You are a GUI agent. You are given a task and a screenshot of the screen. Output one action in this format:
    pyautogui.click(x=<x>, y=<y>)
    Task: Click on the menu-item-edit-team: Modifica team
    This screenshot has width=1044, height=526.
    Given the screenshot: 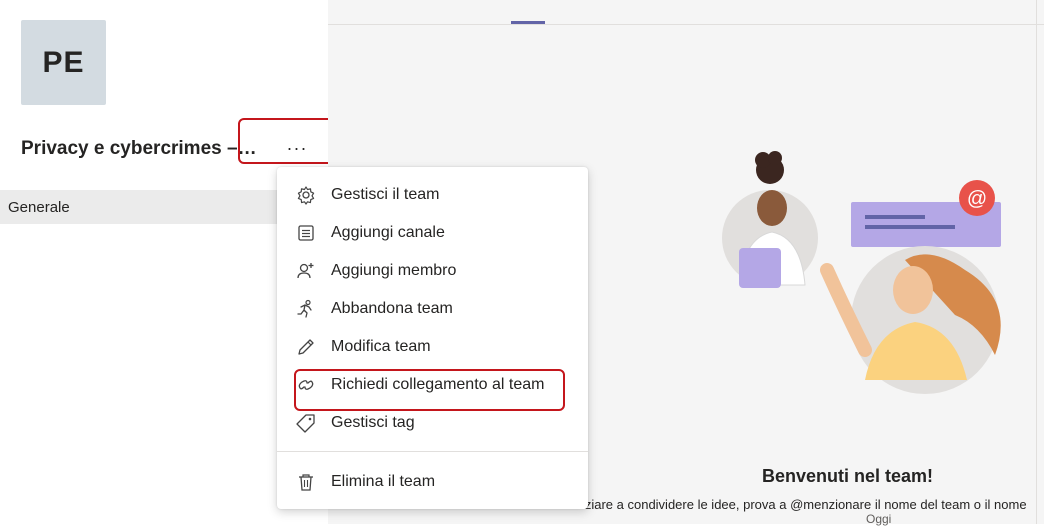 What is the action you would take?
    pyautogui.click(x=432, y=347)
    